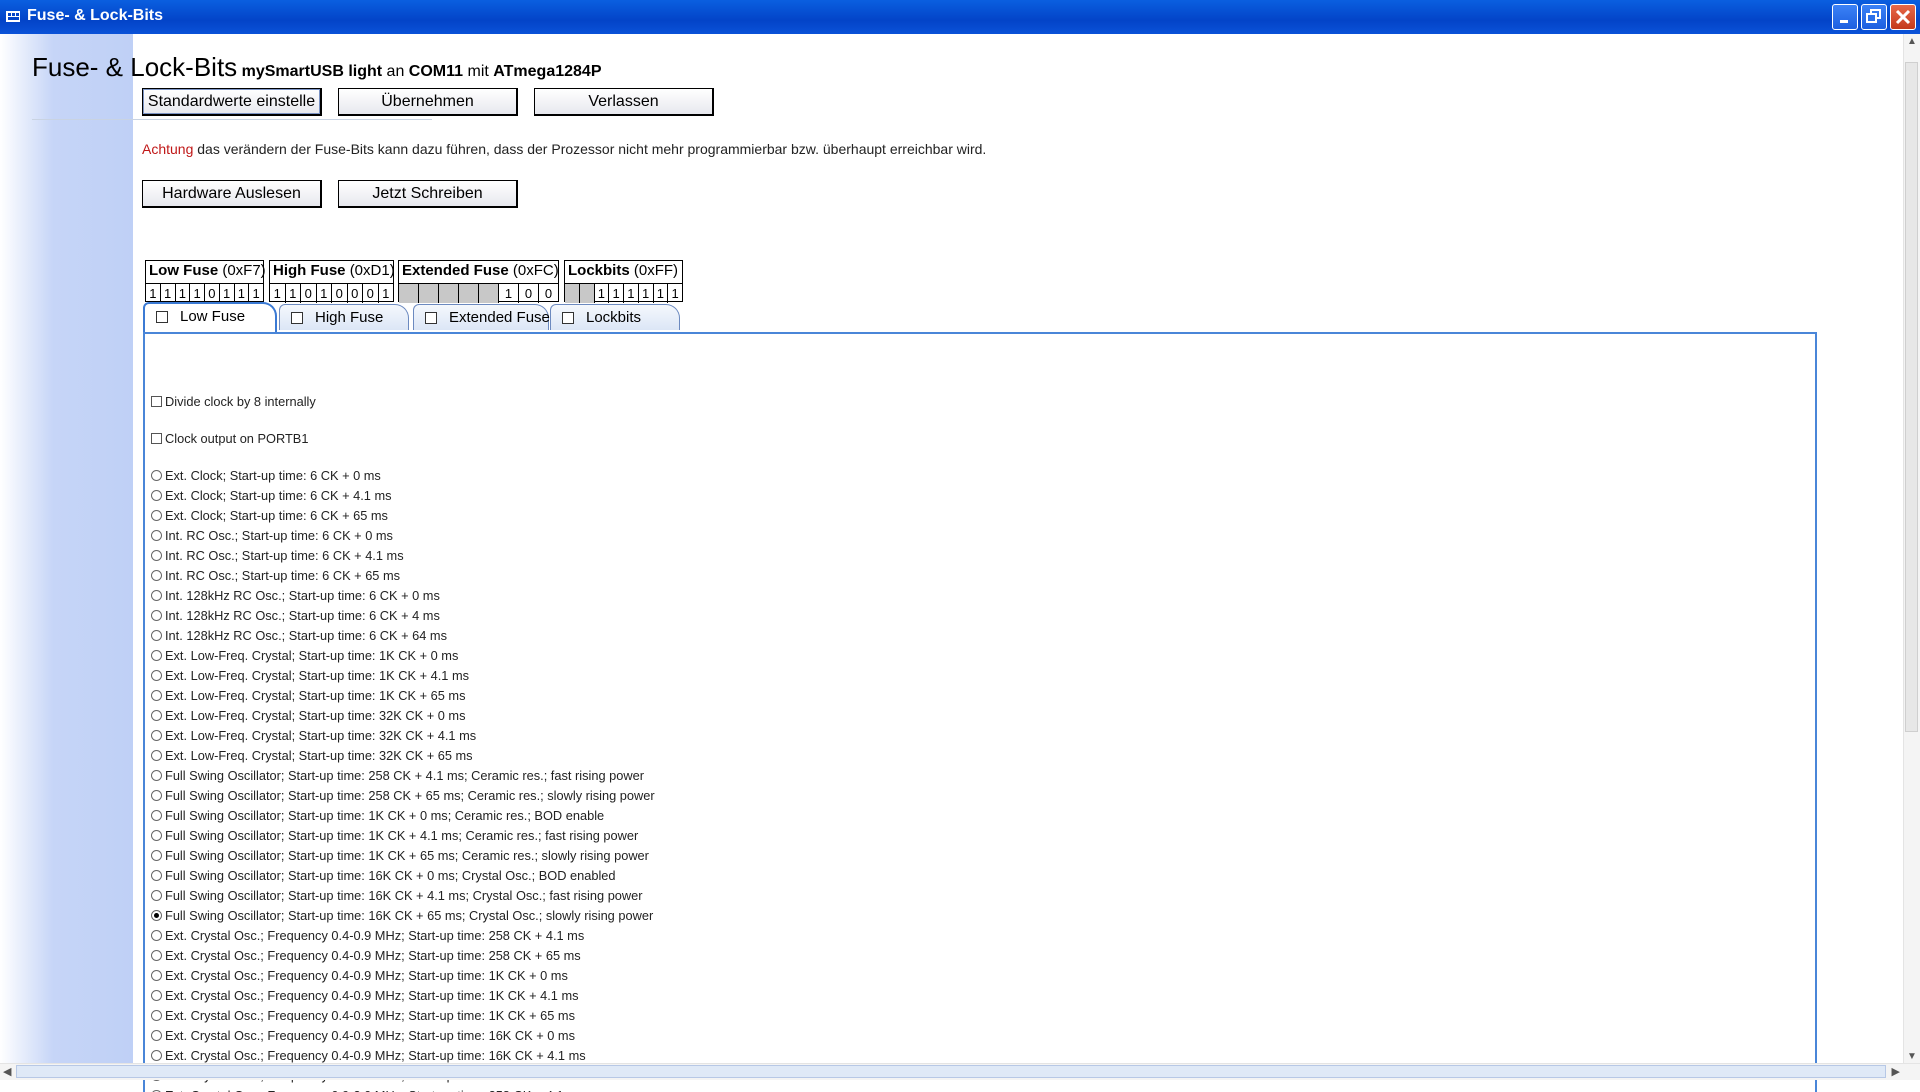  I want to click on clock-option: Ext. Clock; Start-up time: 6 CK + 4.1 ms, so click(271, 496).